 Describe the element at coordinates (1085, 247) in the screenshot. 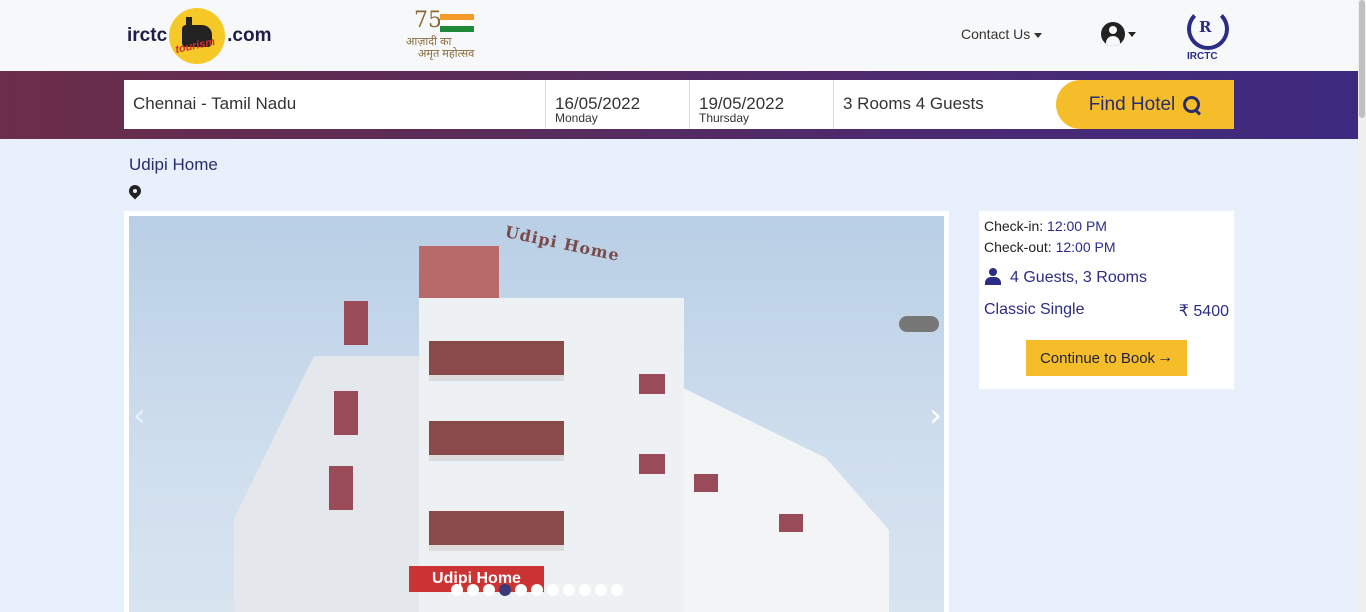

I see `checkout-time: 12:00 PM` at that location.